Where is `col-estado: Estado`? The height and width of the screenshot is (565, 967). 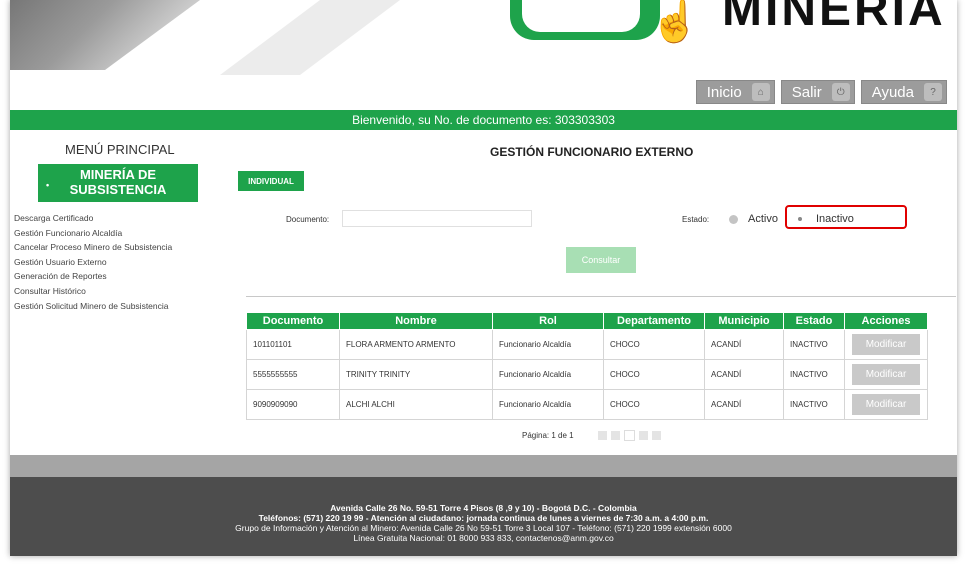 col-estado: Estado is located at coordinates (814, 321).